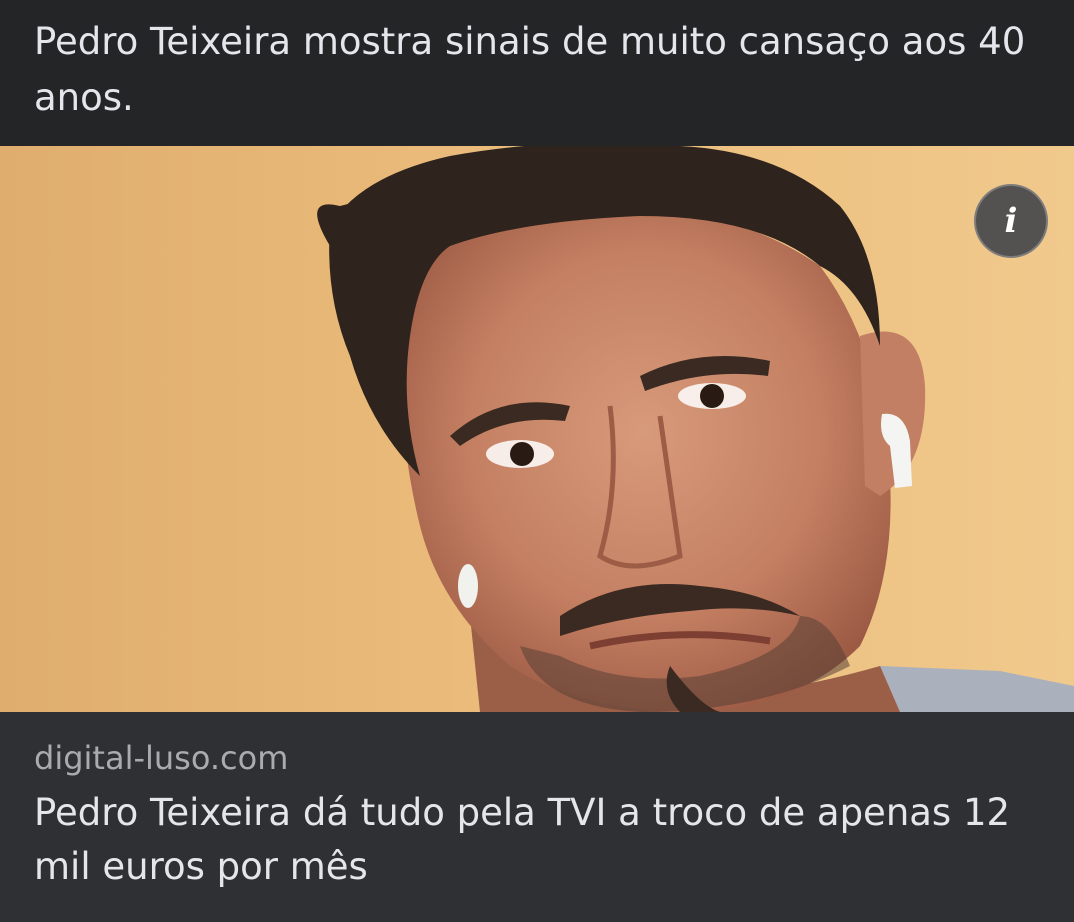 The width and height of the screenshot is (1074, 922). What do you see at coordinates (1011, 221) in the screenshot?
I see `info-icon: i` at bounding box center [1011, 221].